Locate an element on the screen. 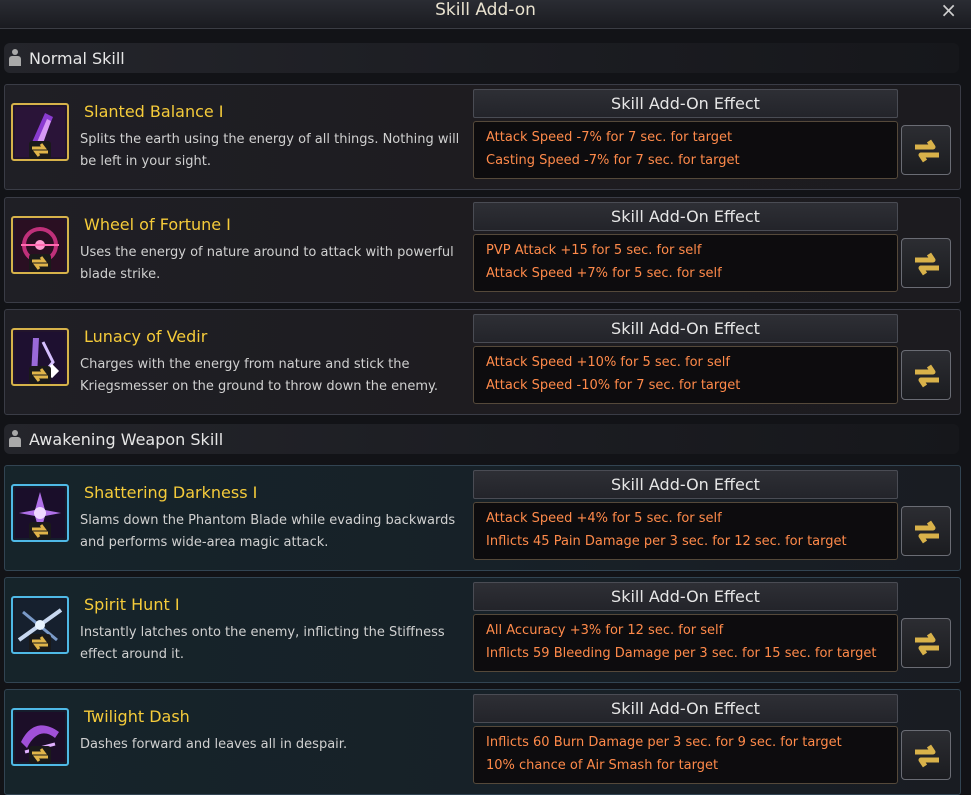  skill-name: Spirit Hunt I is located at coordinates (132, 604).